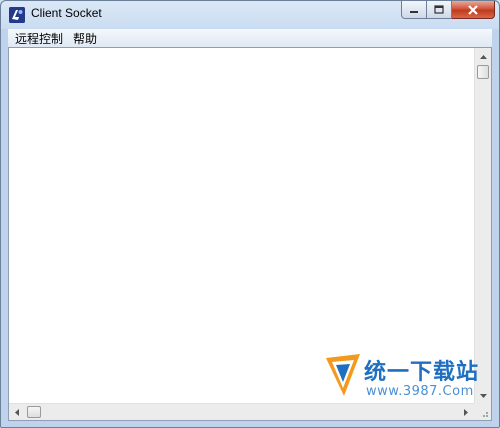 Image resolution: width=500 pixels, height=428 pixels. I want to click on scroll-up-button, so click(483, 56).